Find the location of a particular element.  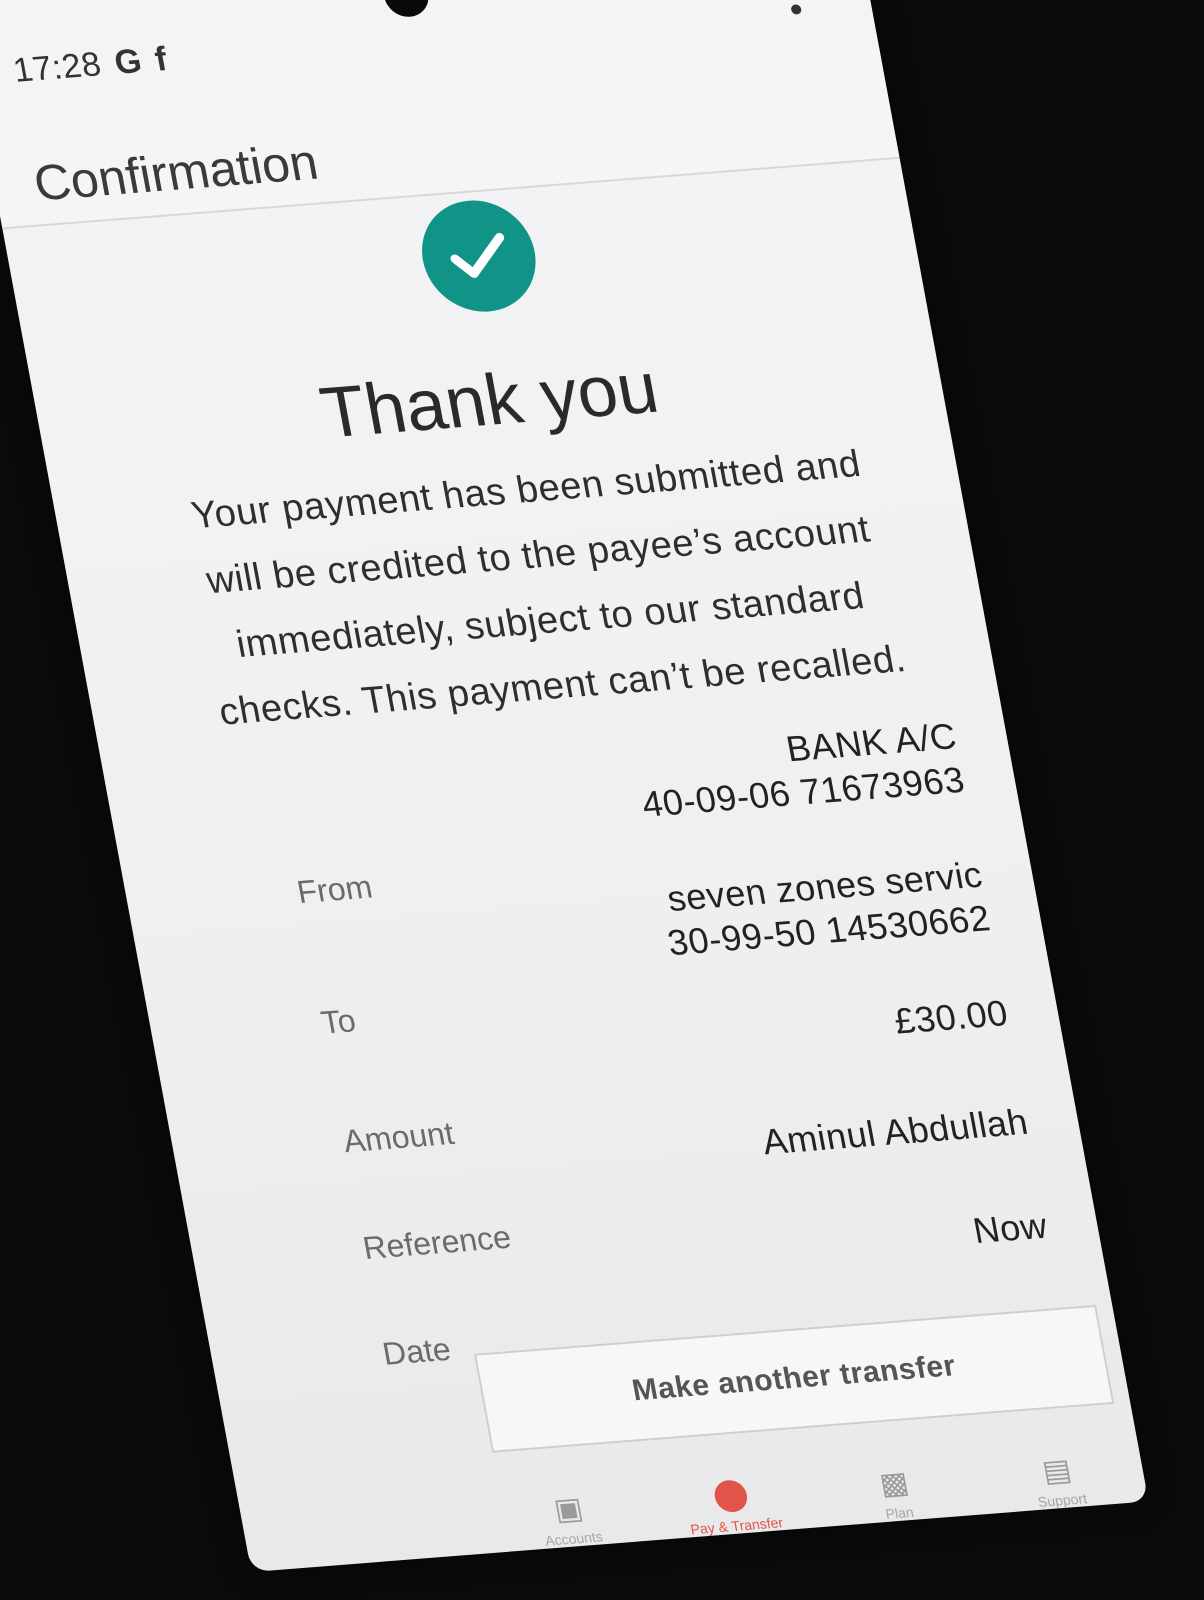

nav-label-plan: Plan is located at coordinates (899, 1512).